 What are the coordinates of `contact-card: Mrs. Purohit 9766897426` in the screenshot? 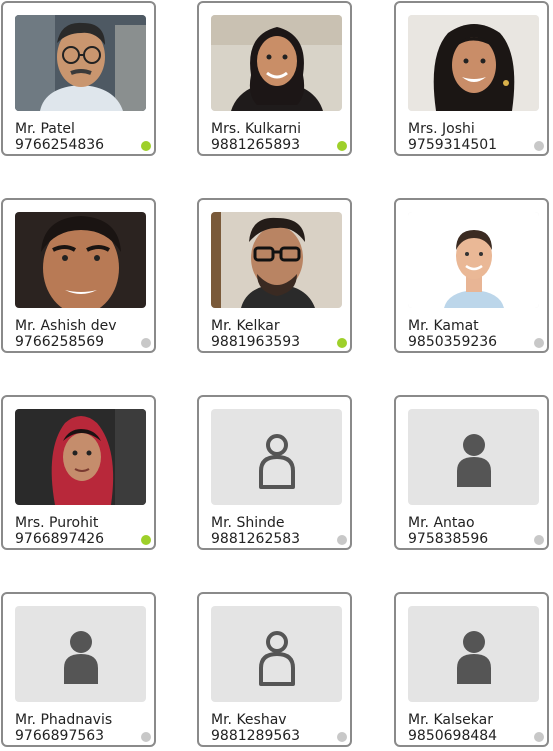 It's located at (78, 472).